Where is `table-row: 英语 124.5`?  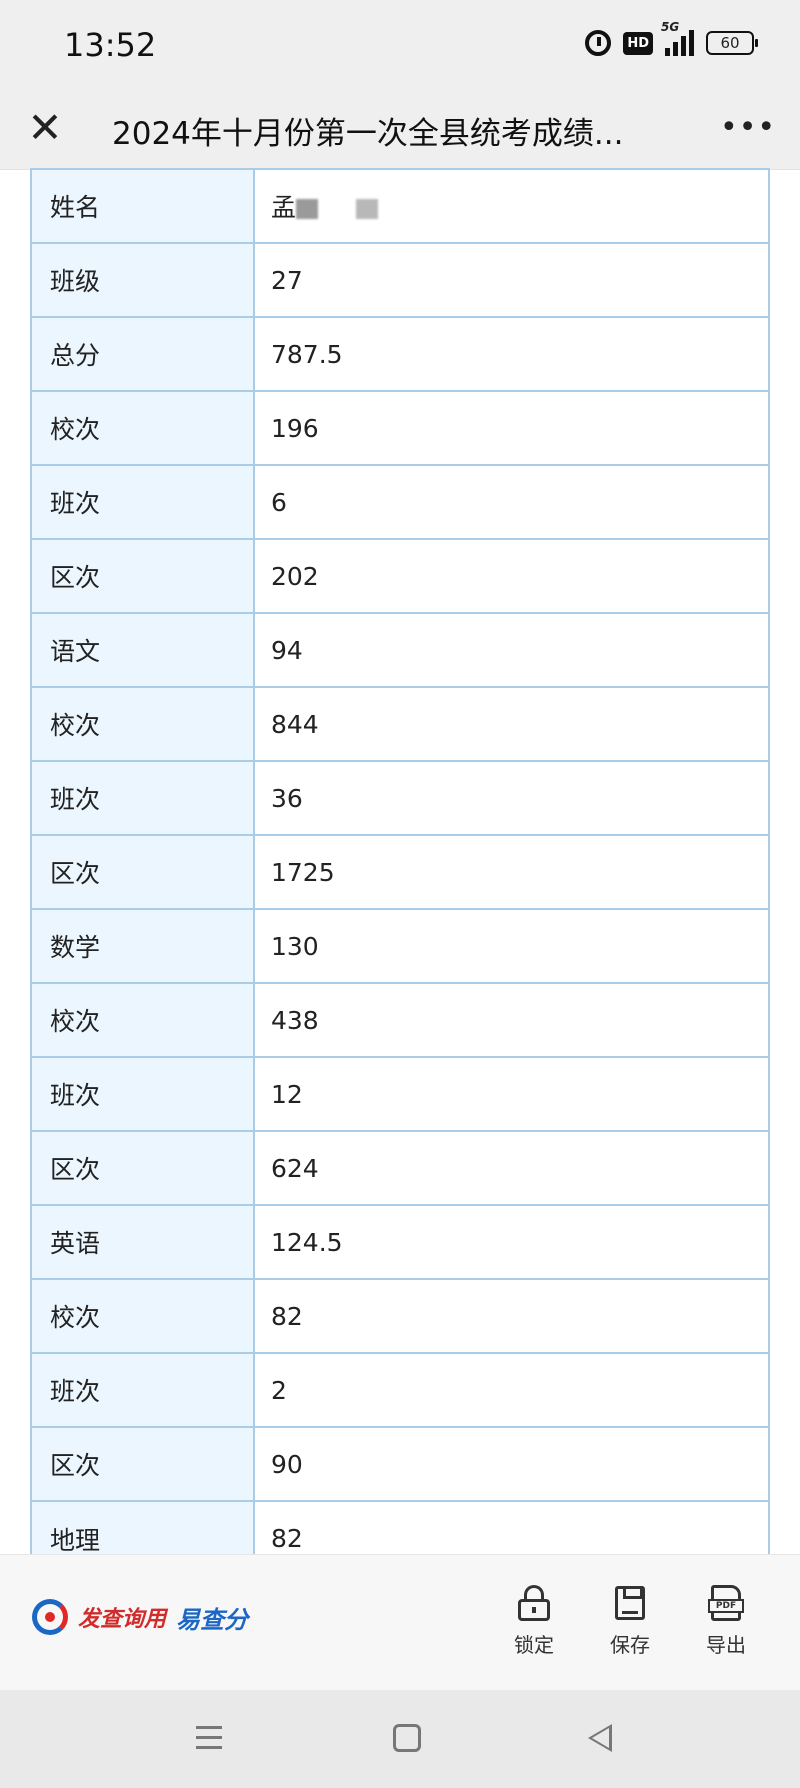 table-row: 英语 124.5 is located at coordinates (400, 1241).